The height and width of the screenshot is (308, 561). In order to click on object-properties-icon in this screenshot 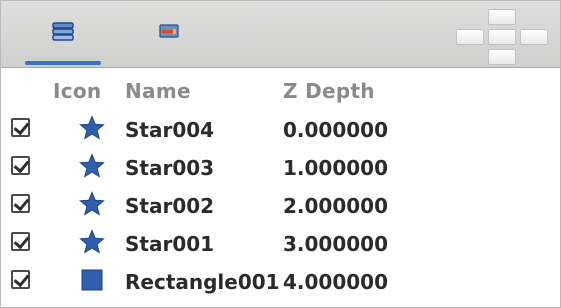, I will do `click(169, 34)`.